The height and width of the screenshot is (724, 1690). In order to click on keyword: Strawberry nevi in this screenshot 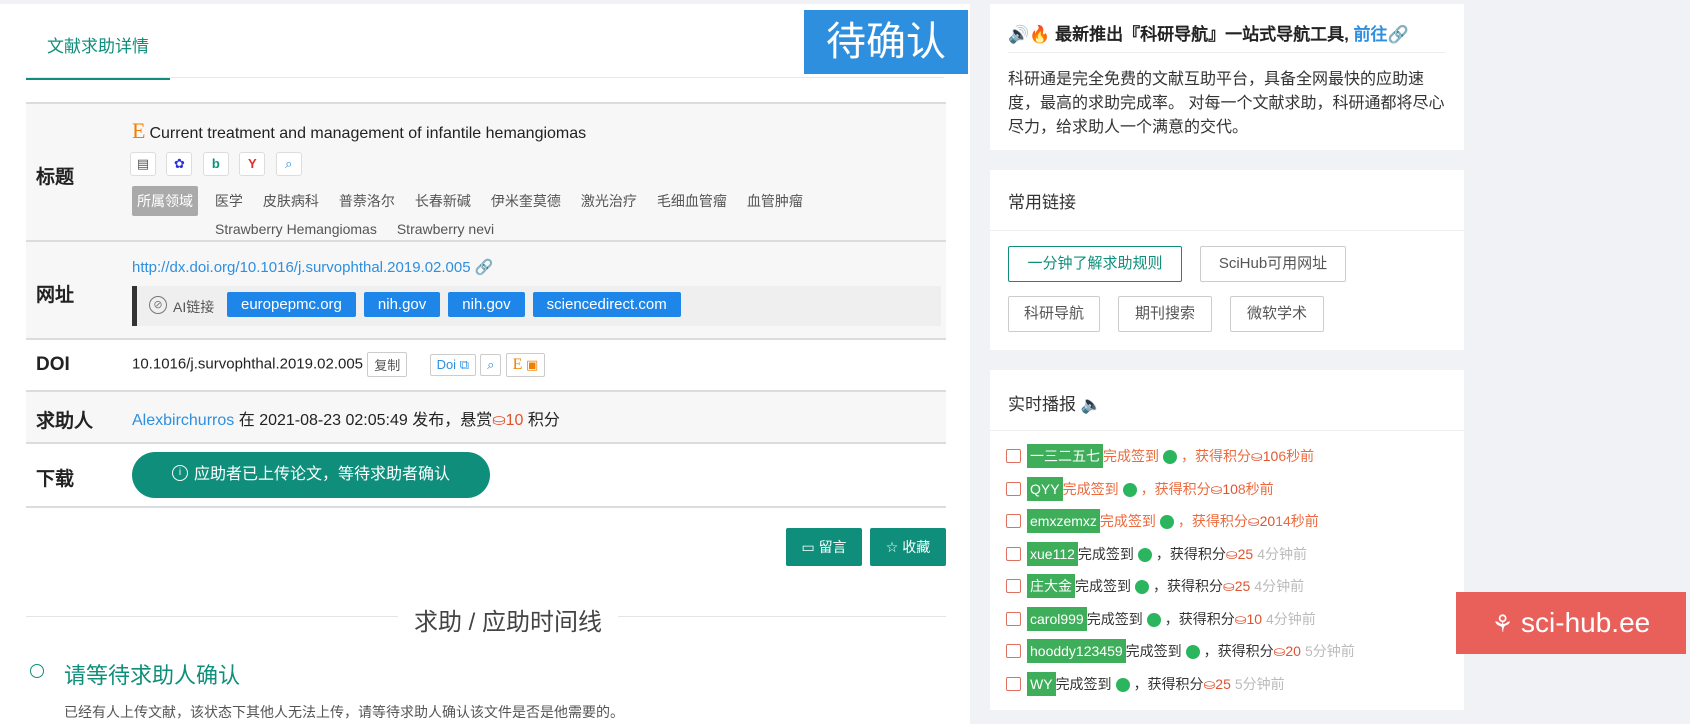, I will do `click(445, 229)`.